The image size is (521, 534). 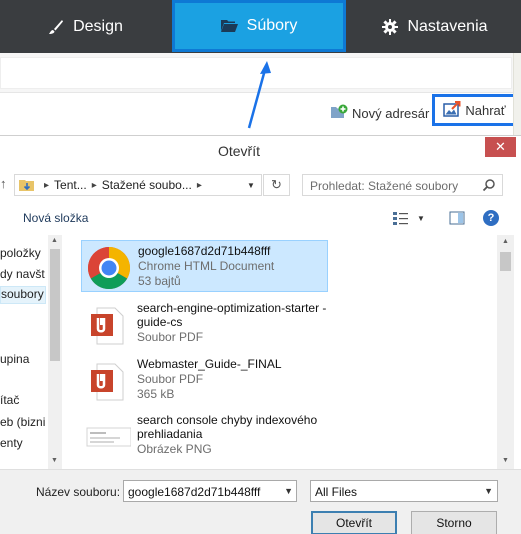 I want to click on file-item: Webmaster_Guide-_FINAL Soubor PDF 365 kB, so click(x=204, y=380).